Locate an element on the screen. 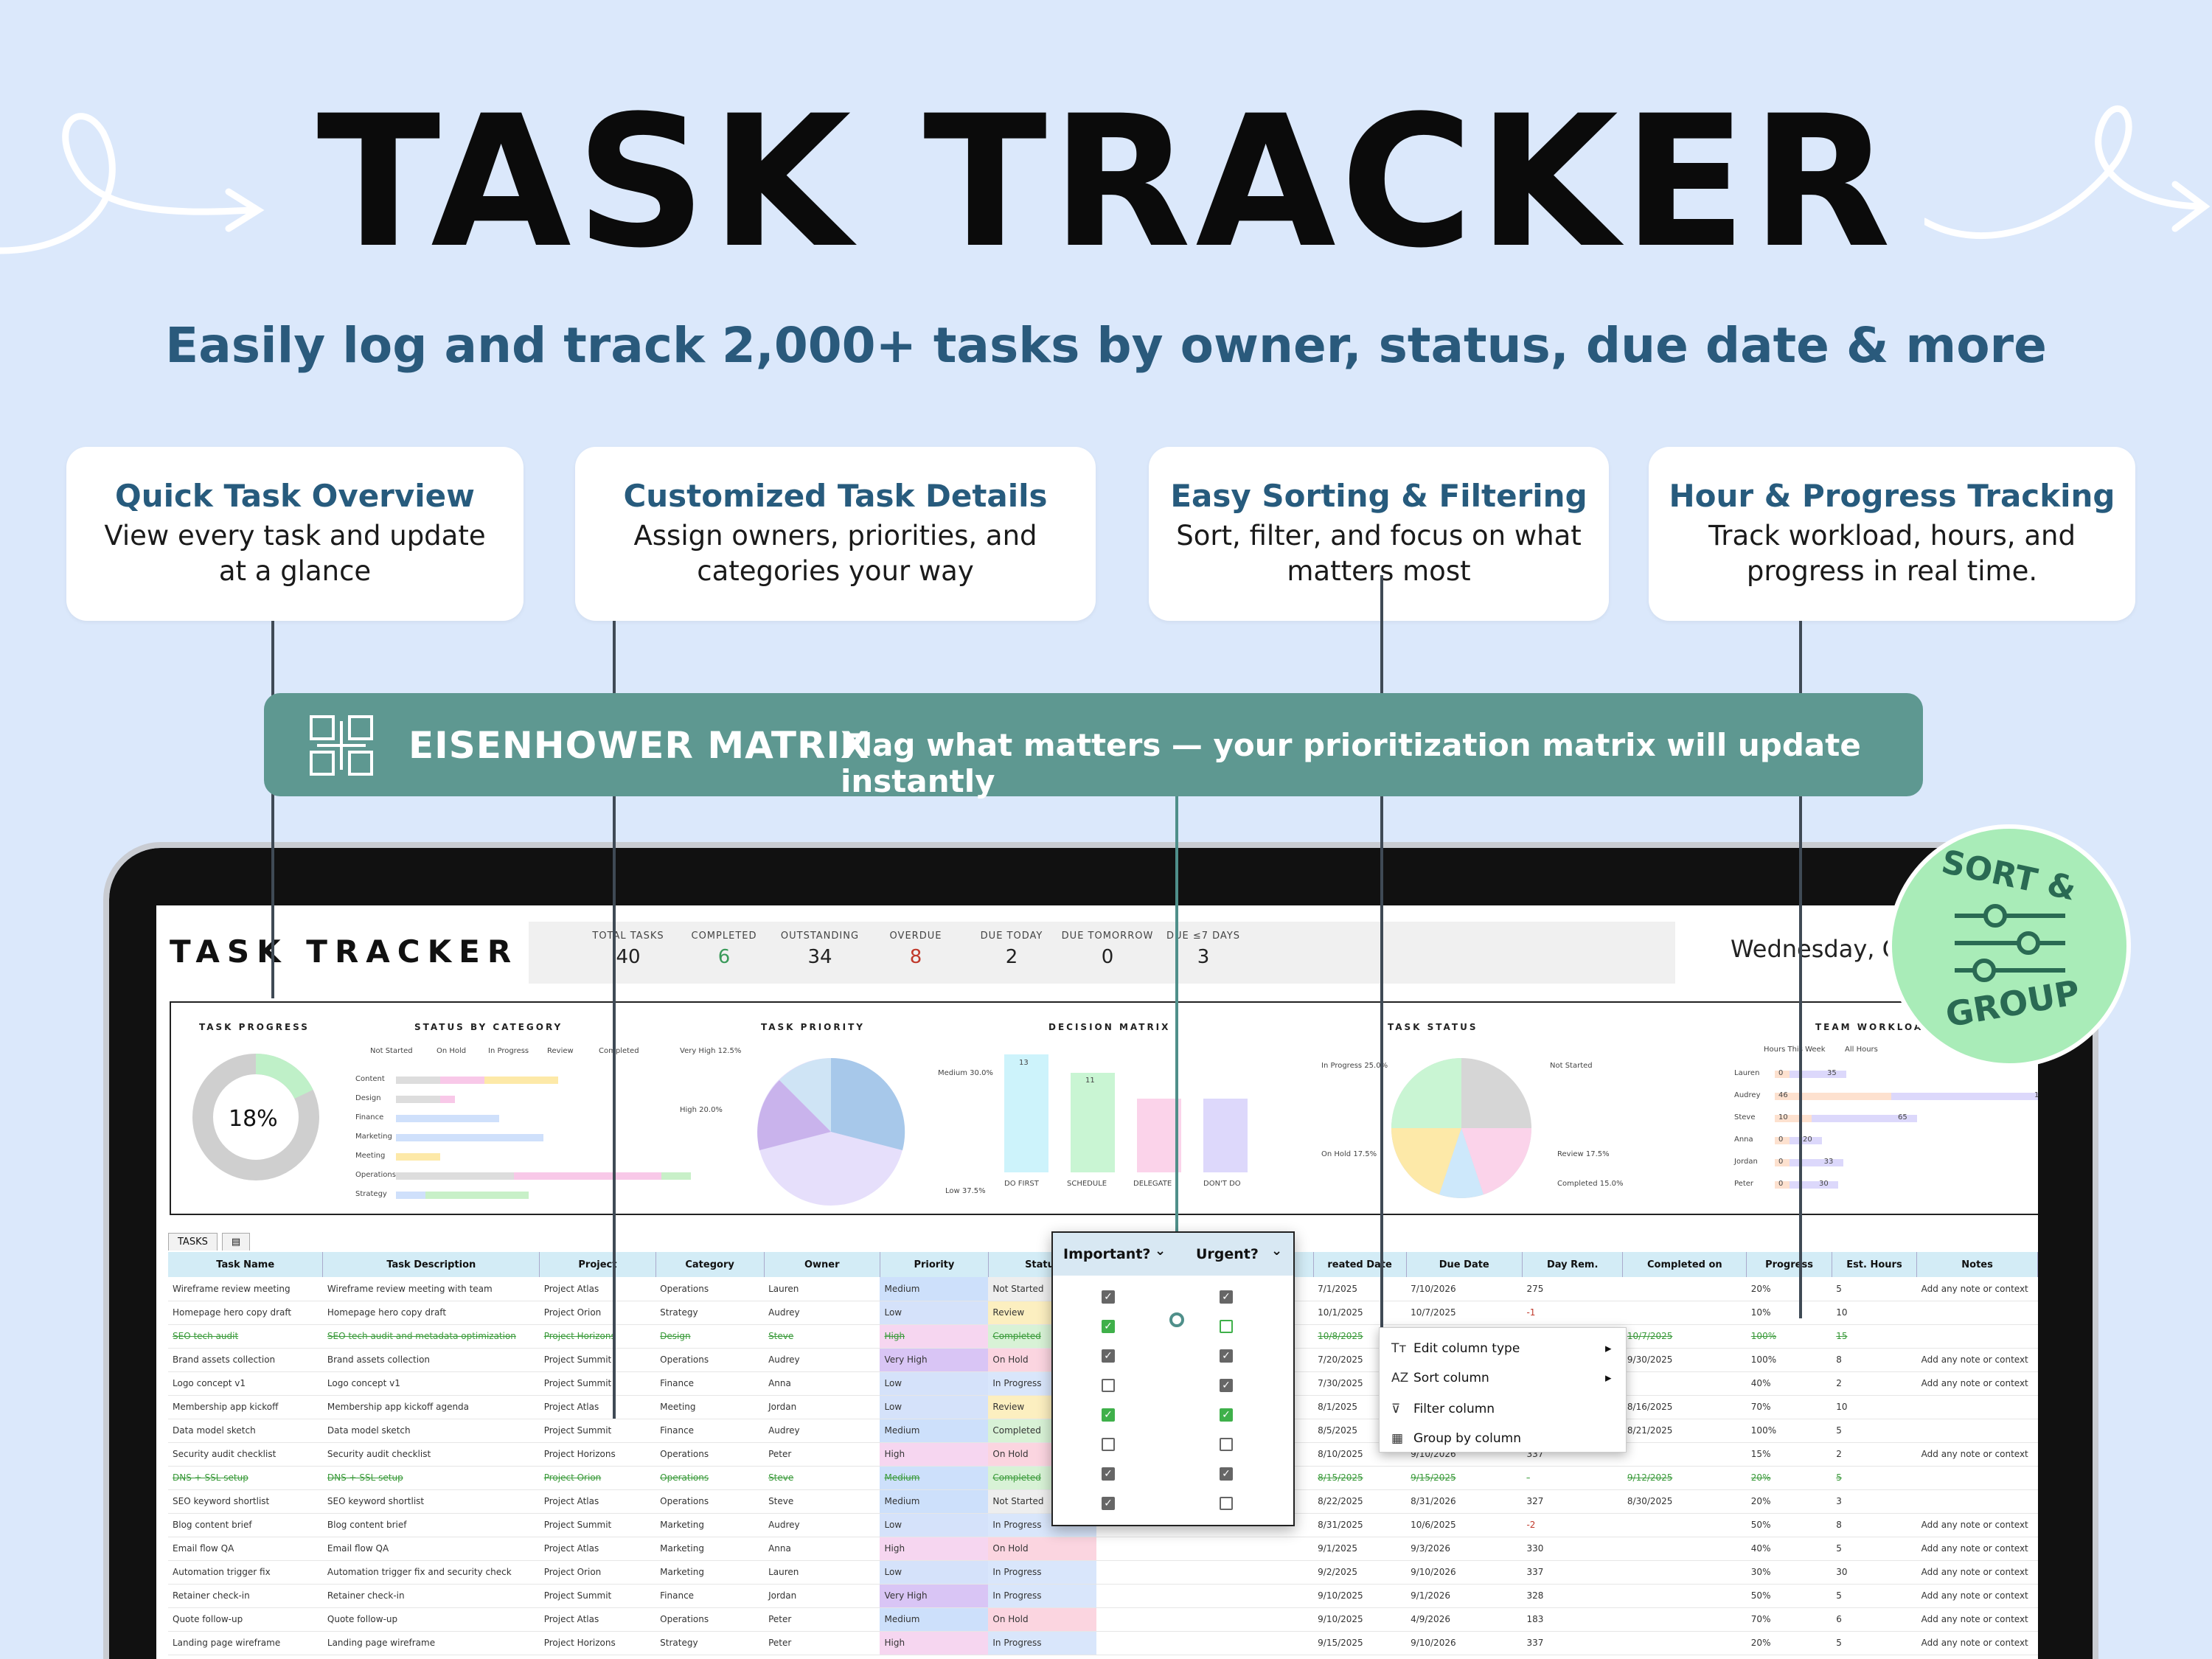  table-cell: Meeting is located at coordinates (710, 1407).